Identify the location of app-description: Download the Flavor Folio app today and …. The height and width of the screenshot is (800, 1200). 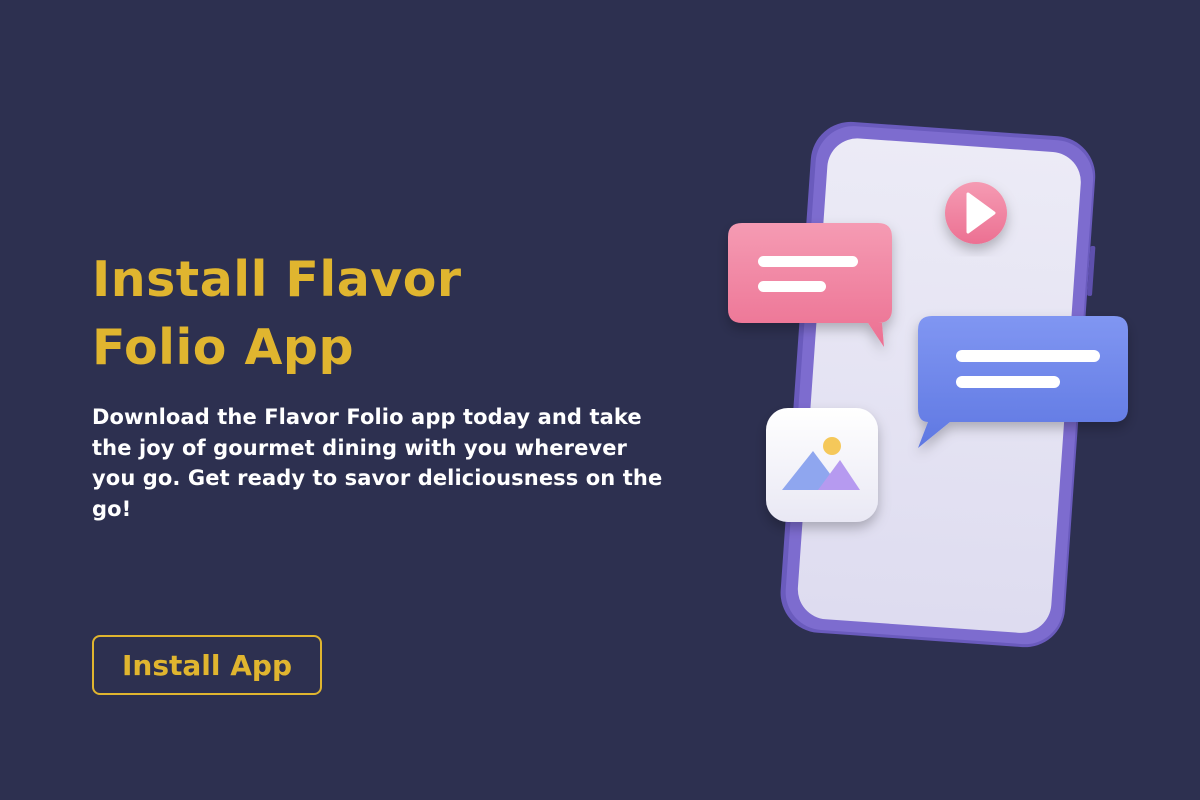
(377, 463).